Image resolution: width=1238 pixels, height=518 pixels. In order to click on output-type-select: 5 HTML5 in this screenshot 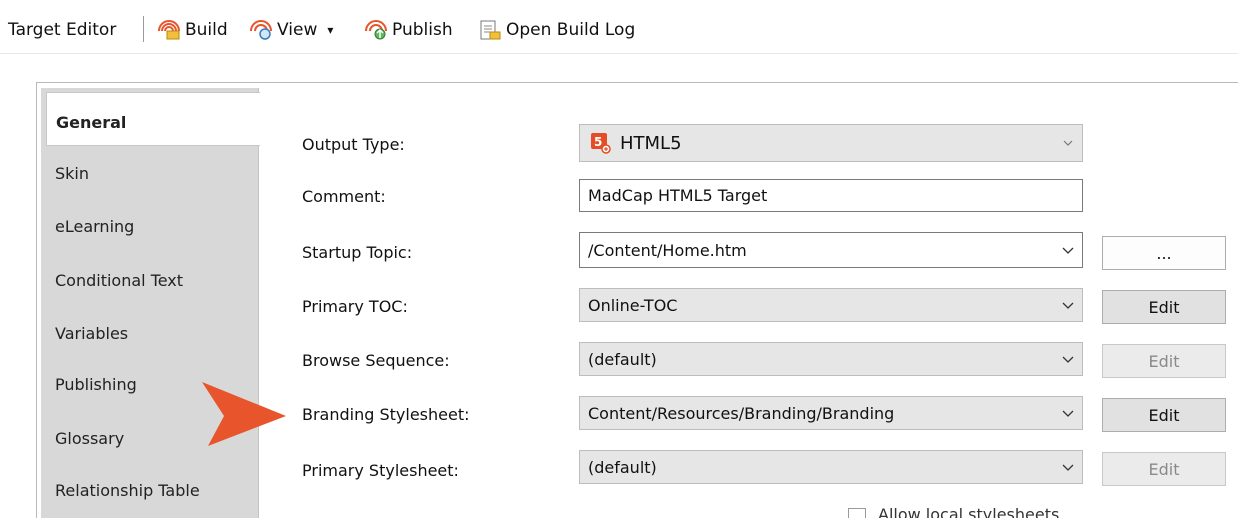, I will do `click(831, 143)`.